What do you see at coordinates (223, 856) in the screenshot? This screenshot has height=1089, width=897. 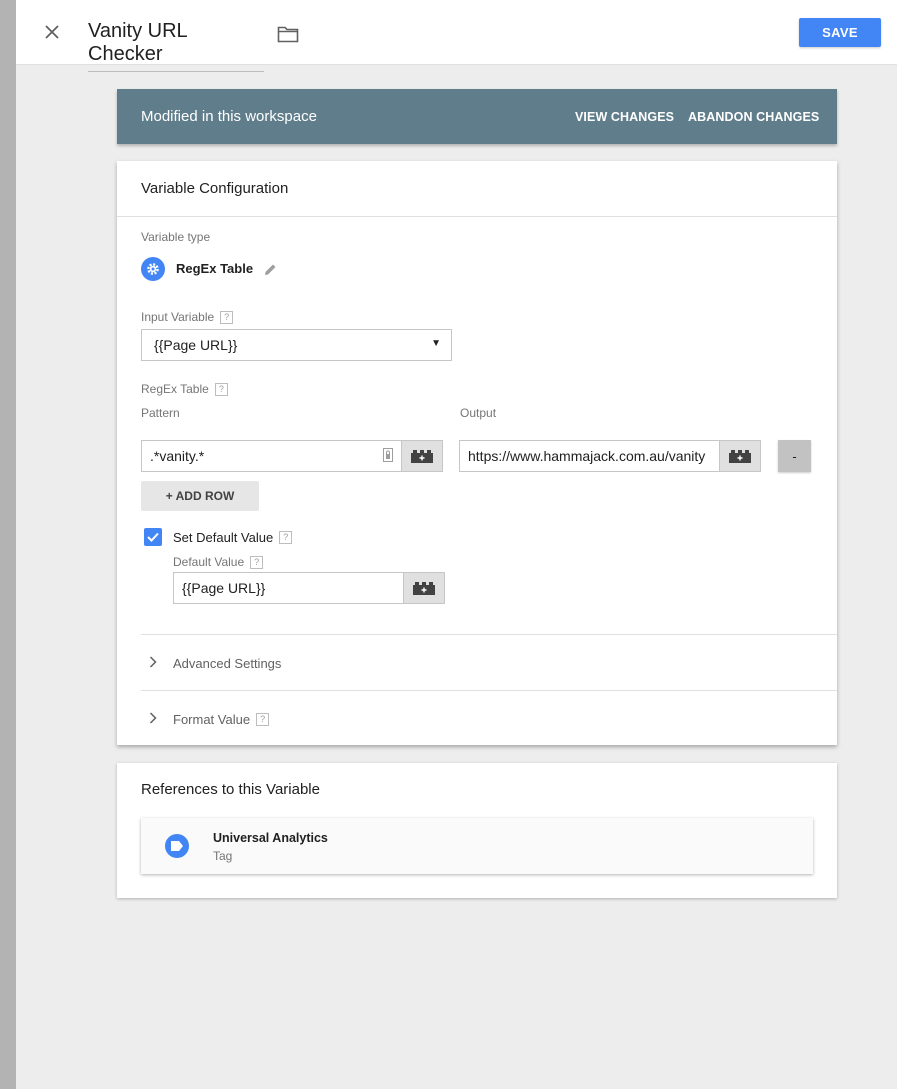 I see `reference-type: Tag` at bounding box center [223, 856].